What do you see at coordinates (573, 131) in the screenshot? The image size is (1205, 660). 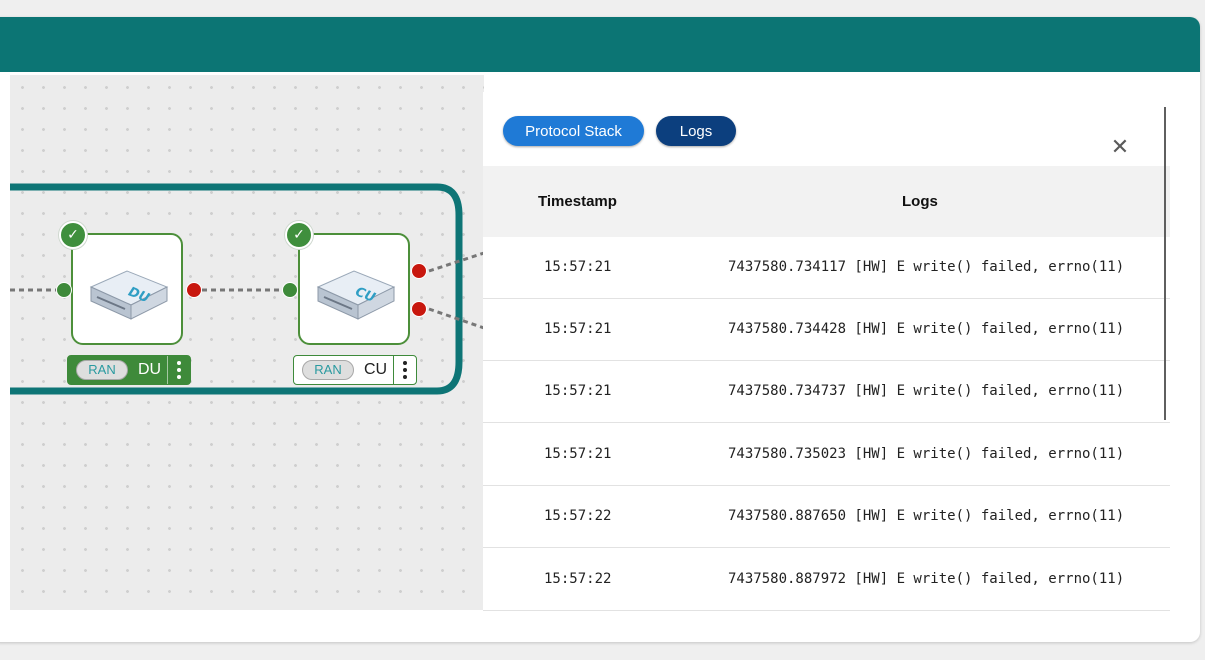 I see `tab-protocol-stack: Protocol Stack` at bounding box center [573, 131].